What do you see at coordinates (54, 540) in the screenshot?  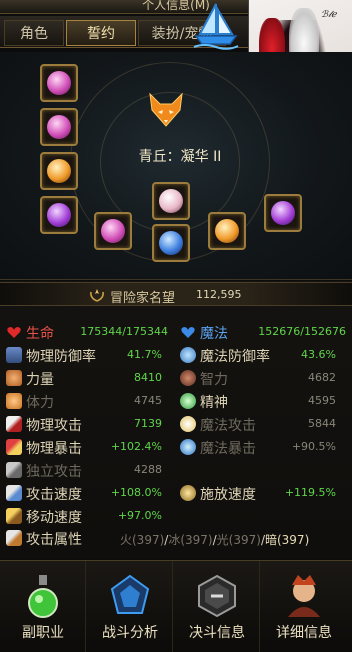 I see `stat-label: 攻击属性` at bounding box center [54, 540].